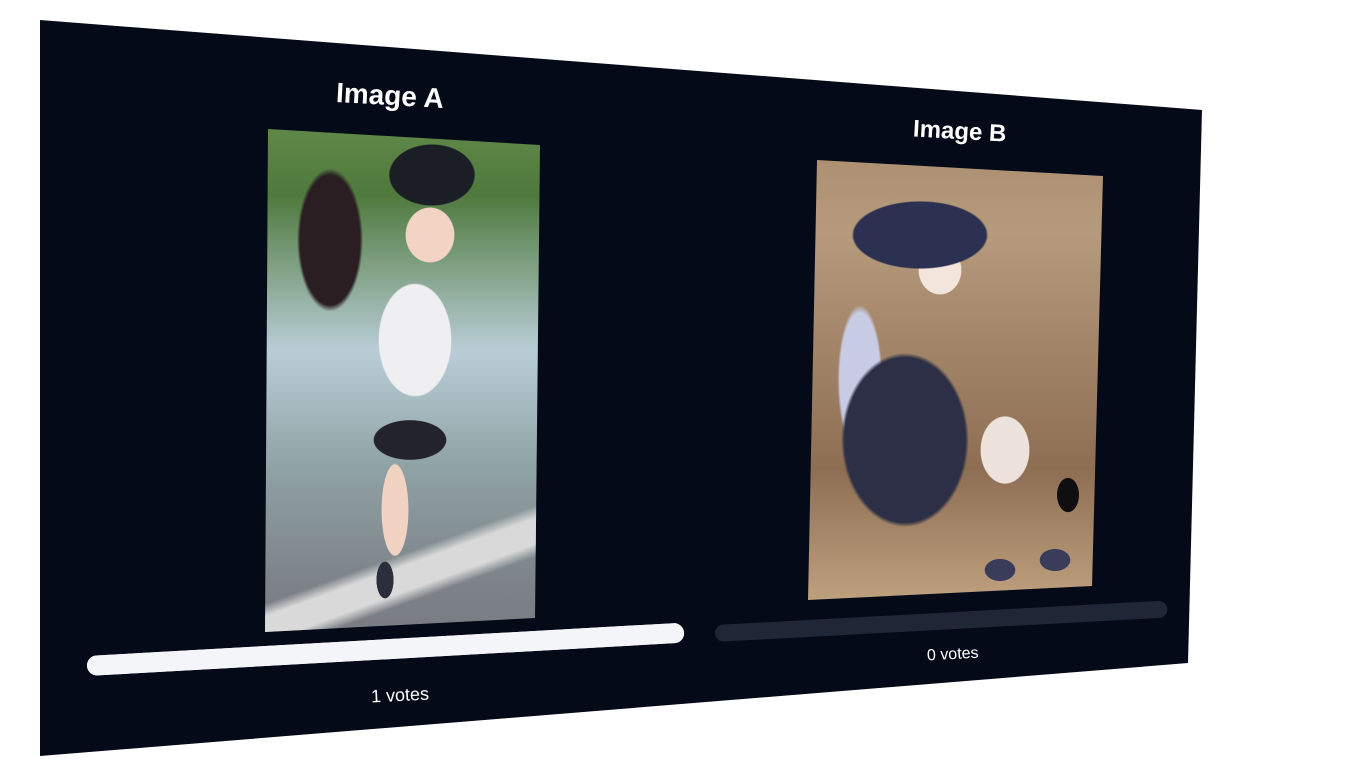  What do you see at coordinates (390, 95) in the screenshot?
I see `option-a-title: Image A` at bounding box center [390, 95].